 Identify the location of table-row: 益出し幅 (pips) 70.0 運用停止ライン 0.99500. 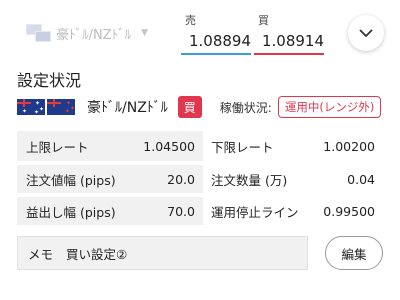
(200, 211).